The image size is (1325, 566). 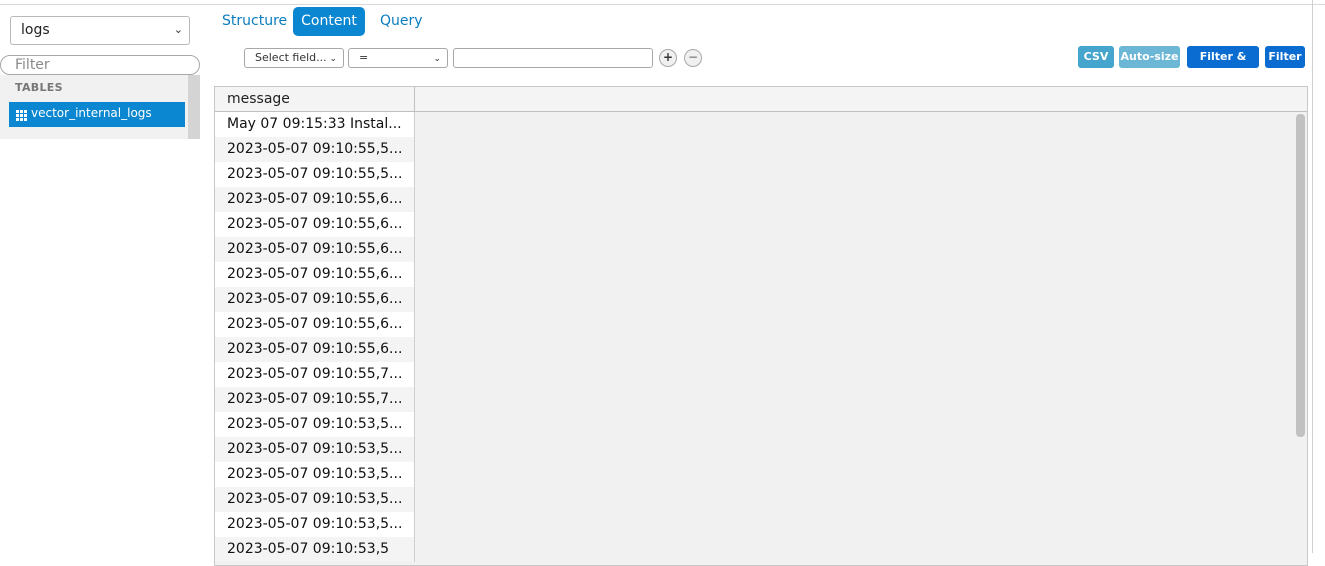 What do you see at coordinates (39, 87) in the screenshot?
I see `tables-heading: TABLES` at bounding box center [39, 87].